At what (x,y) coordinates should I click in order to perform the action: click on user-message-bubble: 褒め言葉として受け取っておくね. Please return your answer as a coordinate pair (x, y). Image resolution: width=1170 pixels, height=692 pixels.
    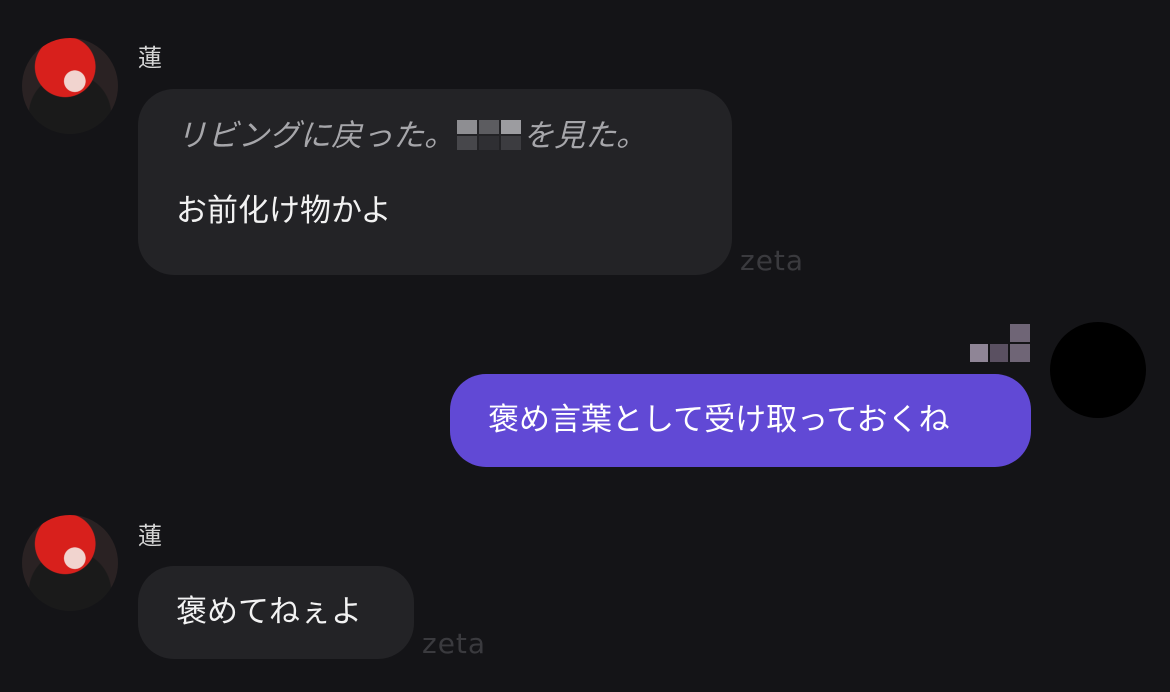
    Looking at the image, I should click on (740, 420).